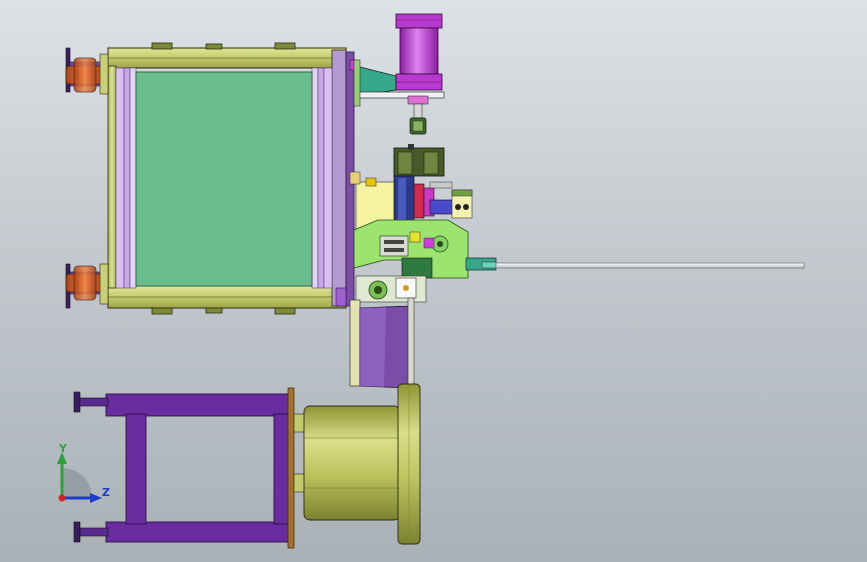  Describe the element at coordinates (418, 115) in the screenshot. I see `spray-nozzle` at that location.